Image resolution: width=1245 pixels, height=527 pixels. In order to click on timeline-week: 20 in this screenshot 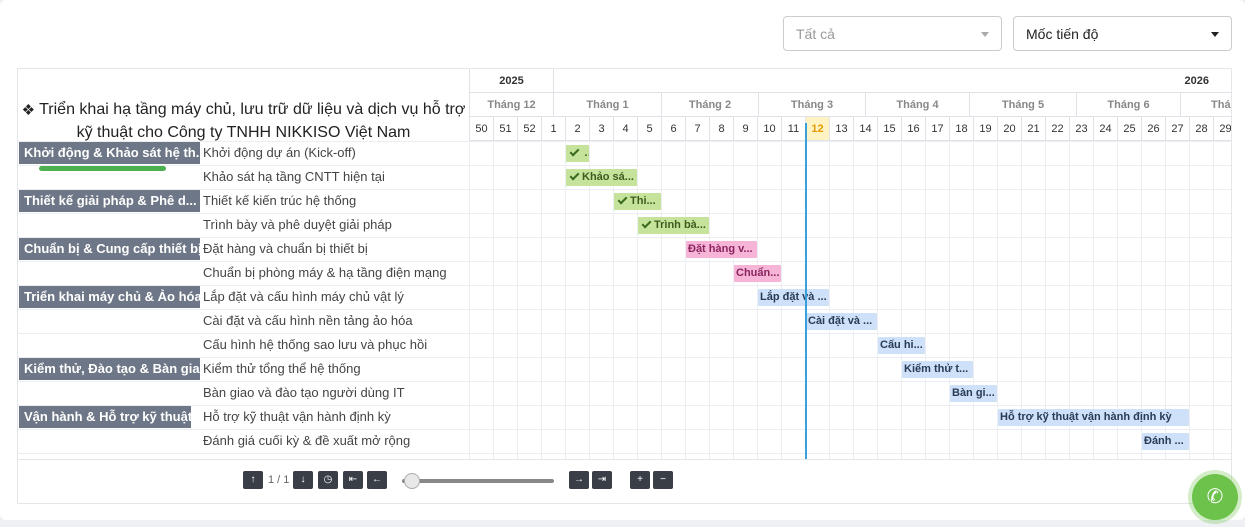, I will do `click(1009, 129)`.